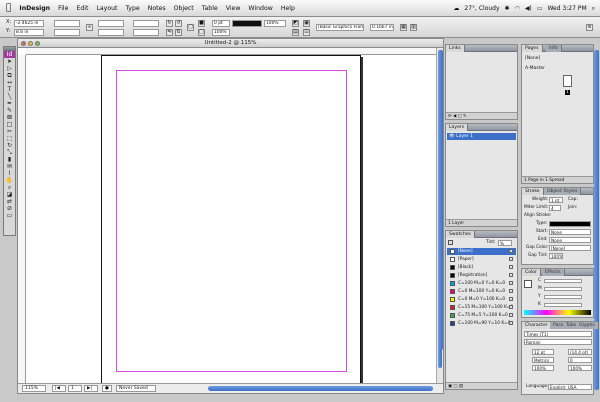 Image resolution: width=600 pixels, height=402 pixels. I want to click on control-menu-icon: ≡, so click(589, 27).